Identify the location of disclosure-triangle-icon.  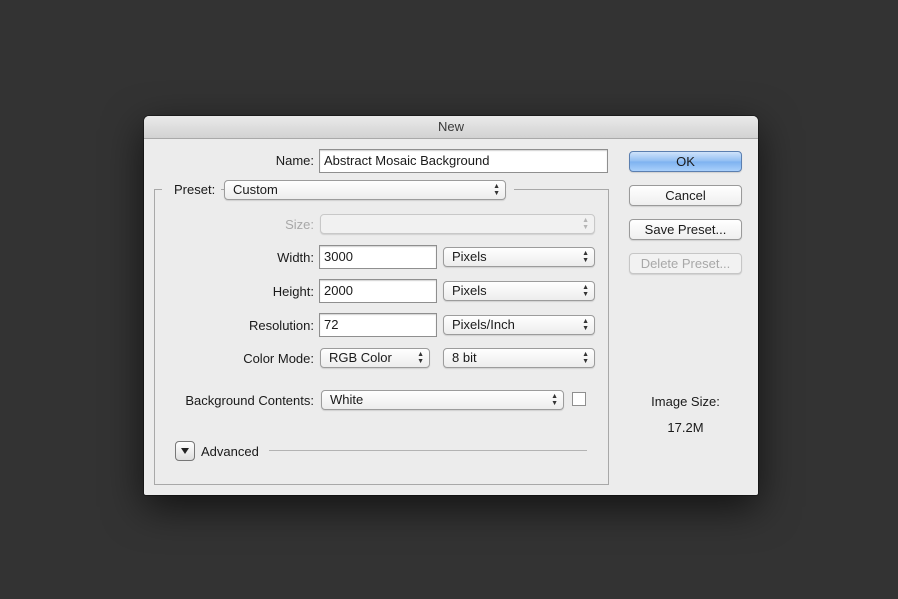
(185, 451).